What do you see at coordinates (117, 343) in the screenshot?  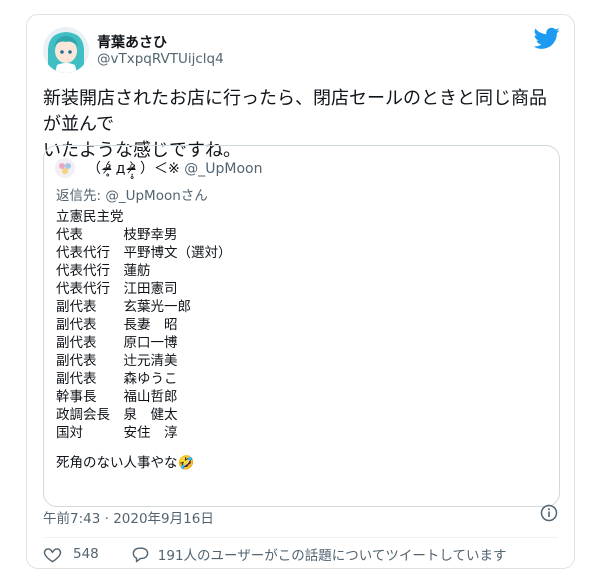 I see `quoted-line: 副代表 原口一博` at bounding box center [117, 343].